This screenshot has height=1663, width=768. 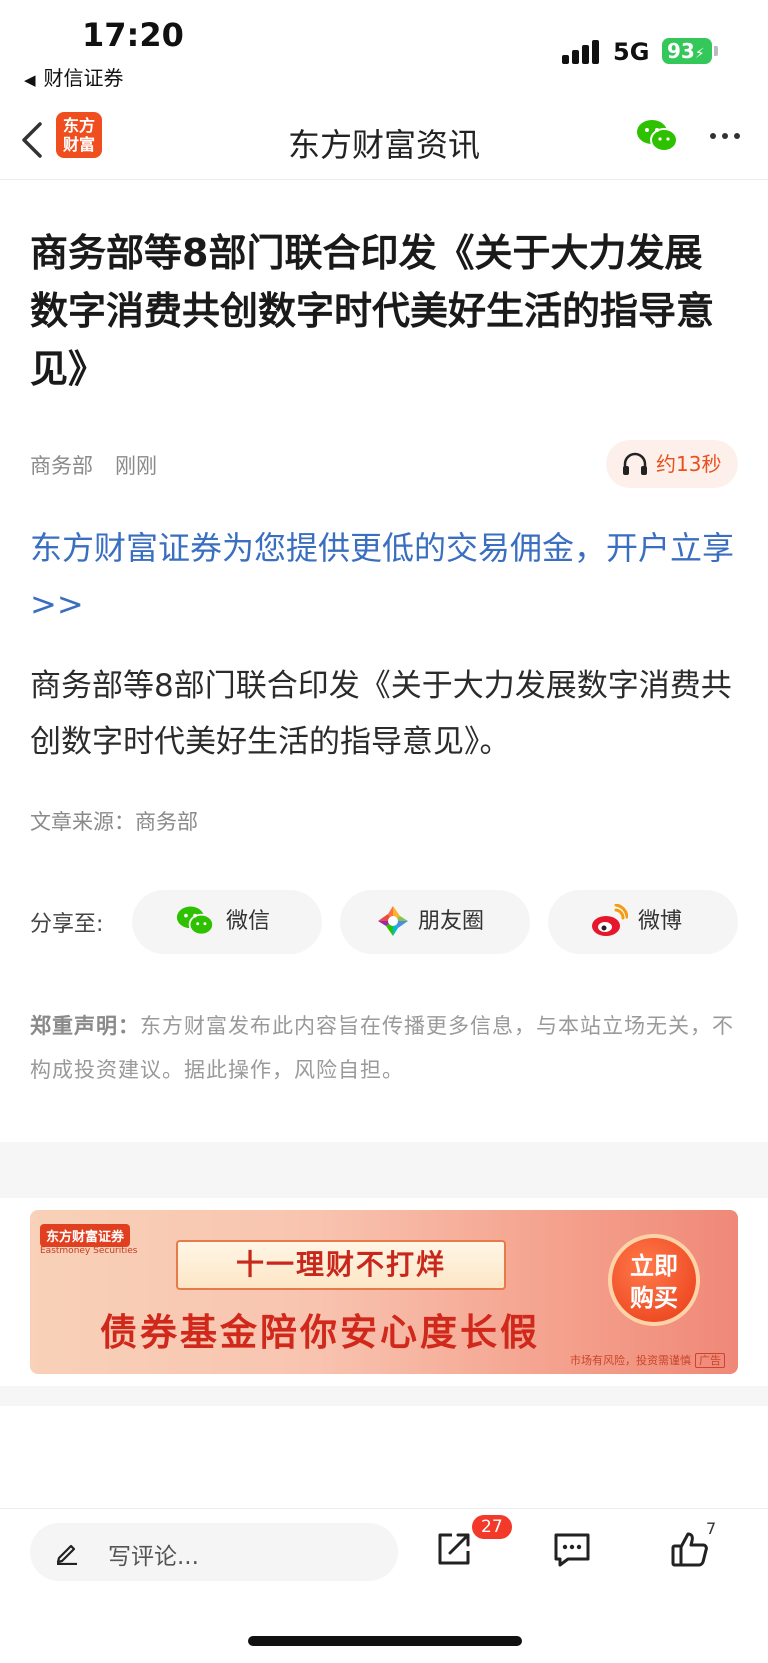 I want to click on article-source-line: 文章来源：商务部, so click(x=114, y=822).